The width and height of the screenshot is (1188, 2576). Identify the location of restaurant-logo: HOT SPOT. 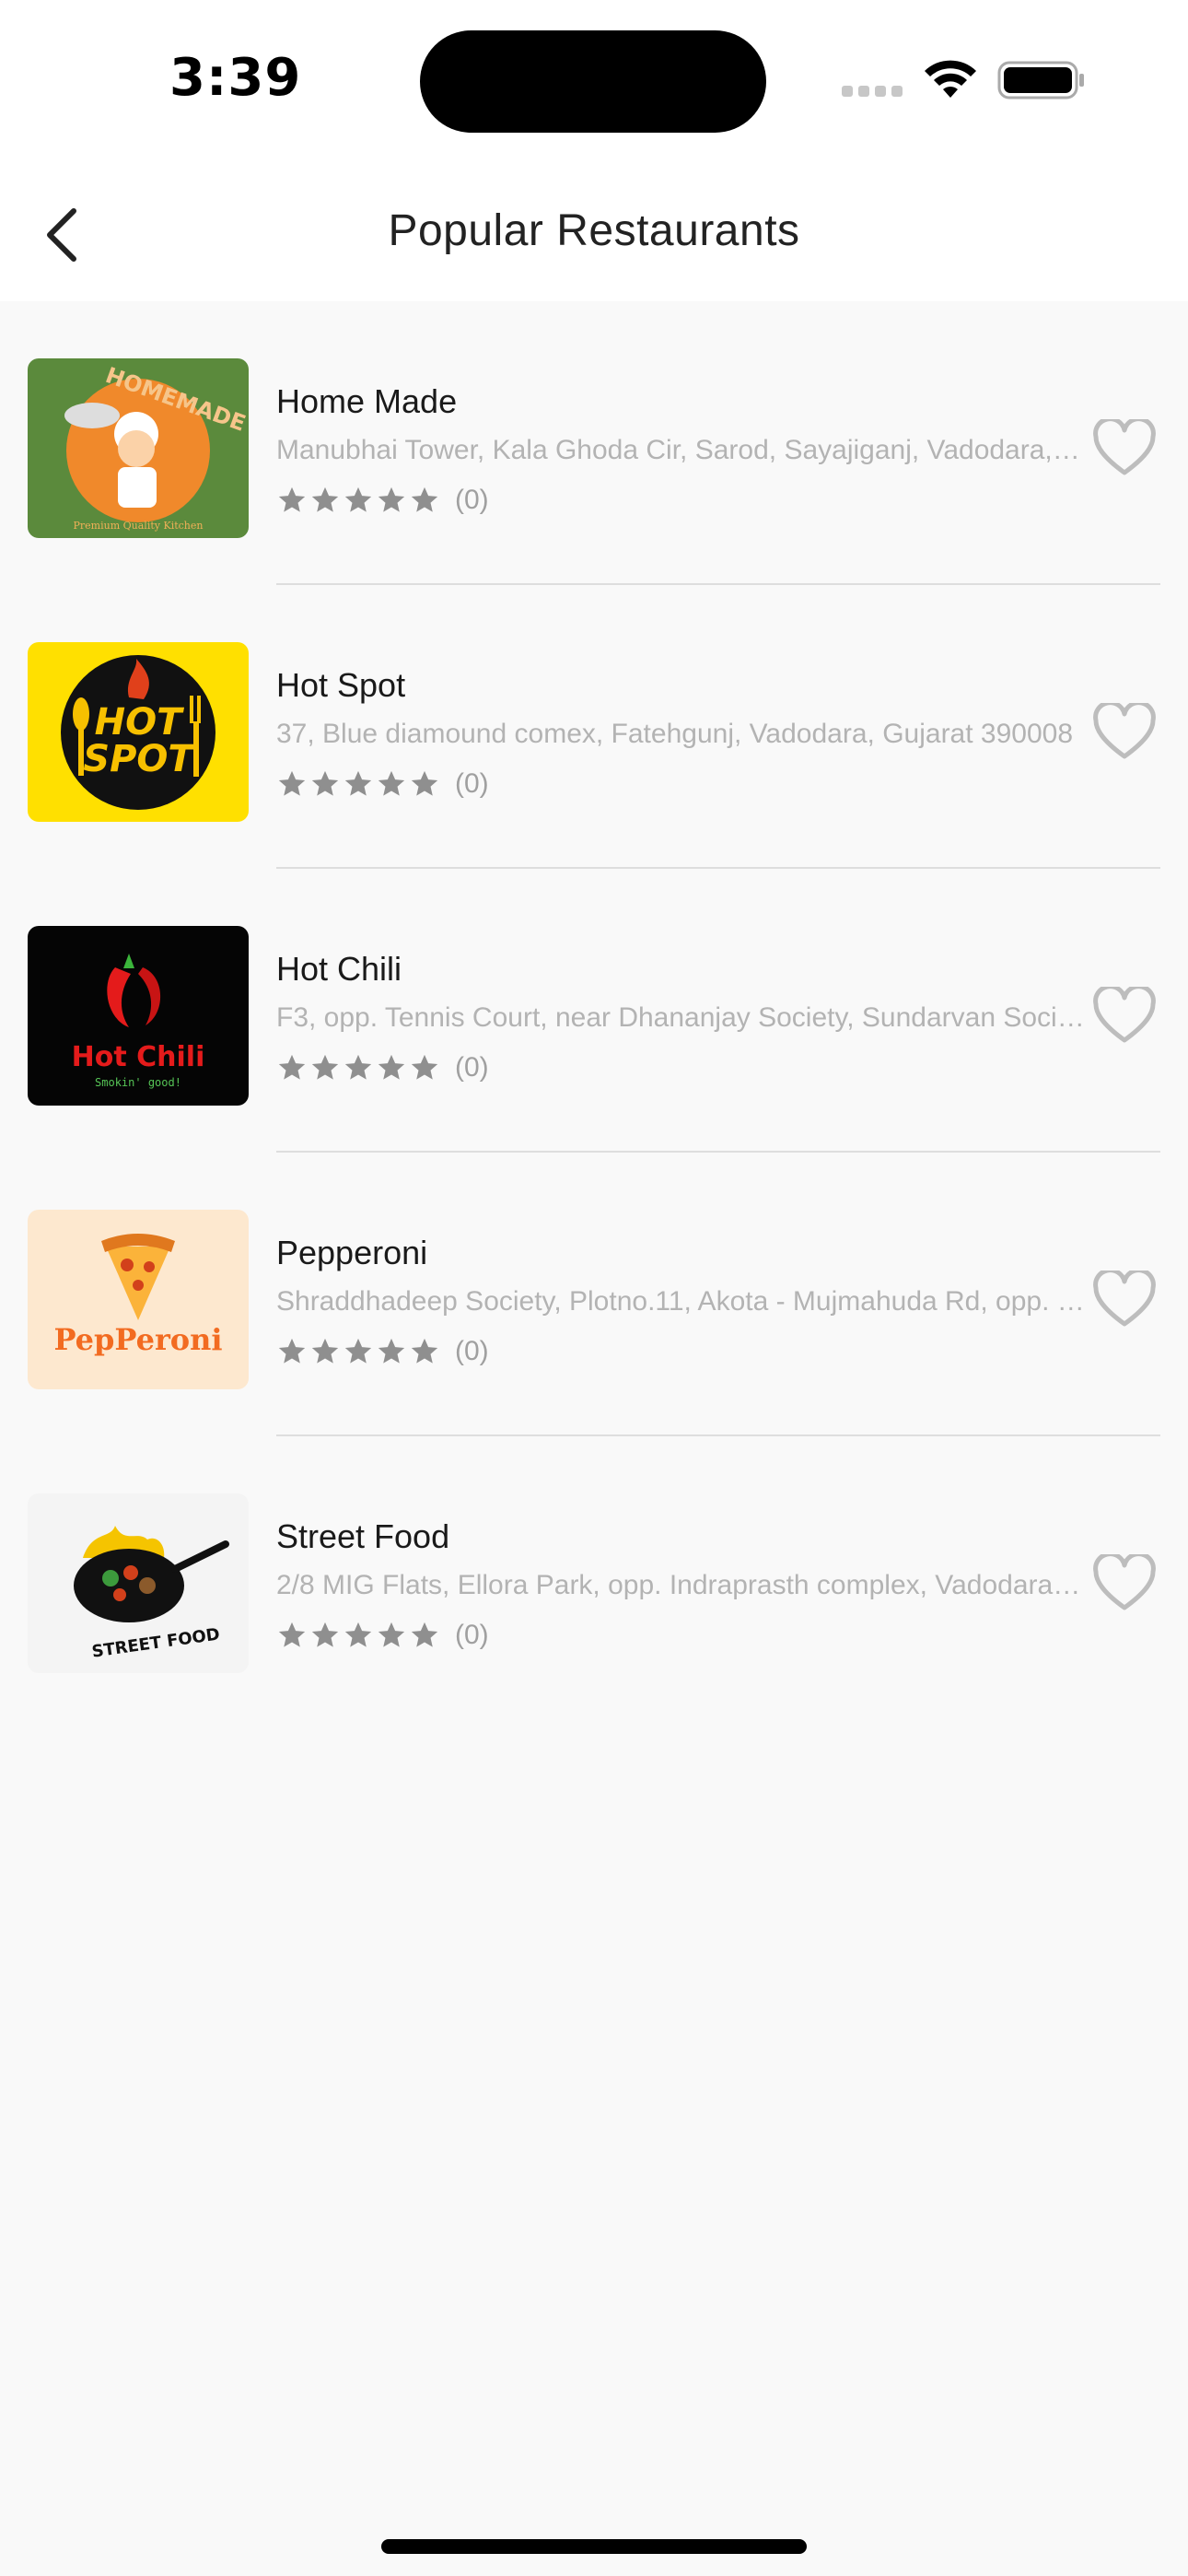
(138, 732).